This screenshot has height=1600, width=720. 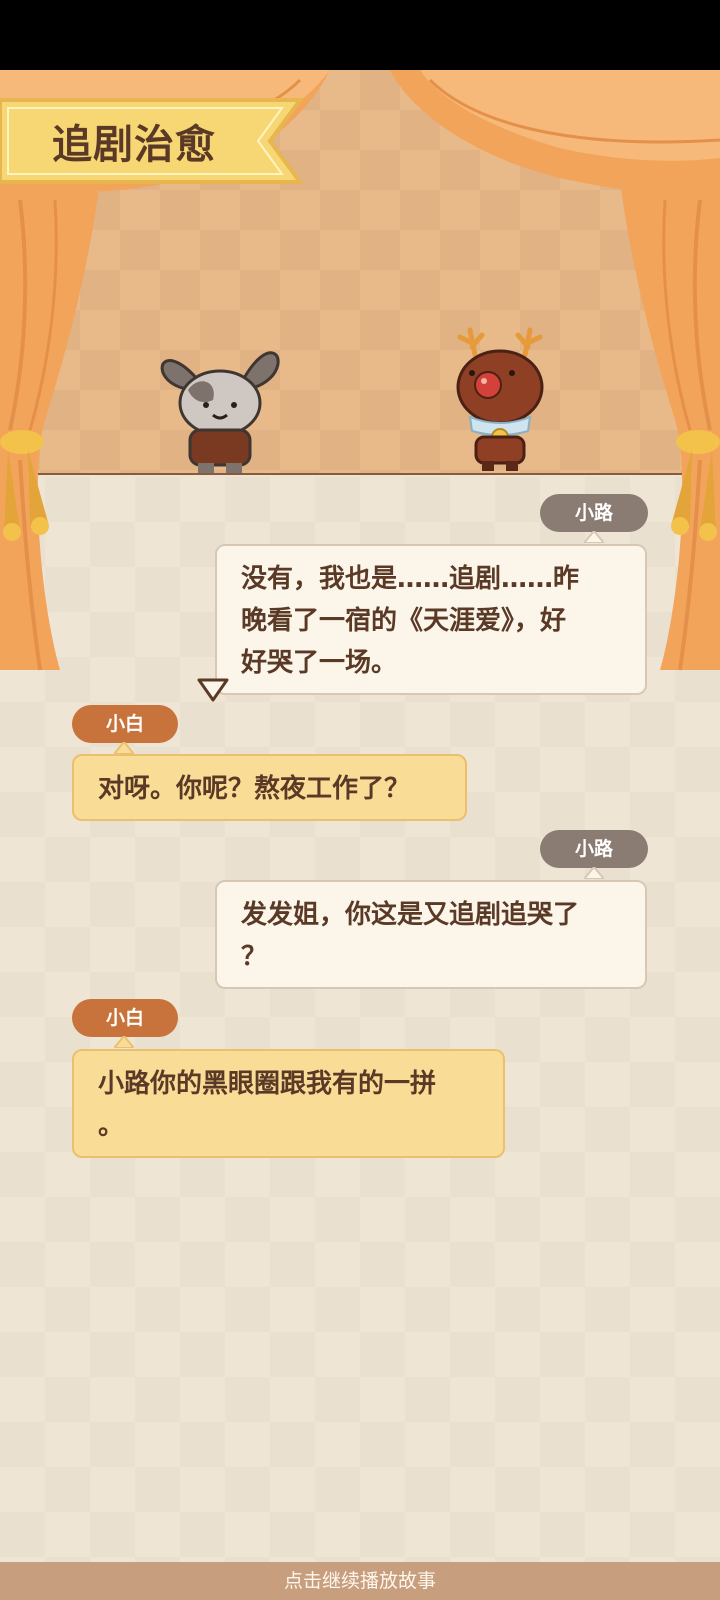 I want to click on curtain-left, so click(x=50, y=425).